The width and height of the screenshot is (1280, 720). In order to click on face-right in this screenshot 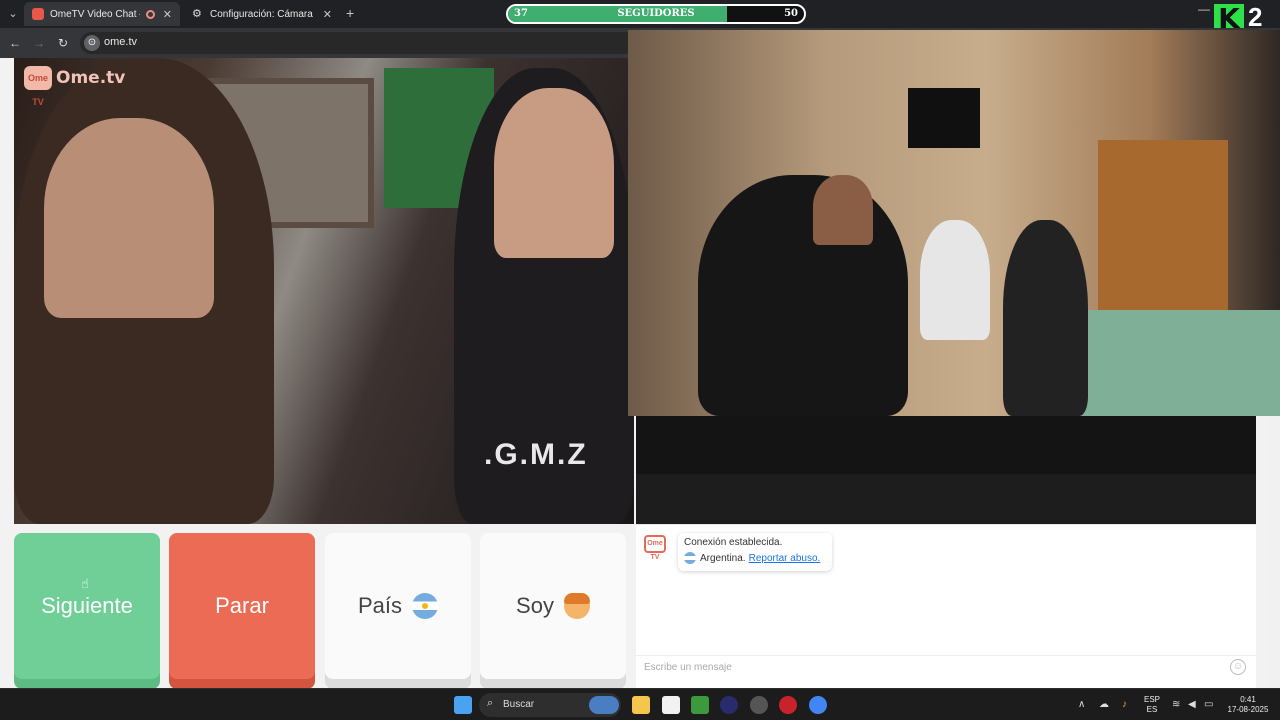, I will do `click(554, 173)`.